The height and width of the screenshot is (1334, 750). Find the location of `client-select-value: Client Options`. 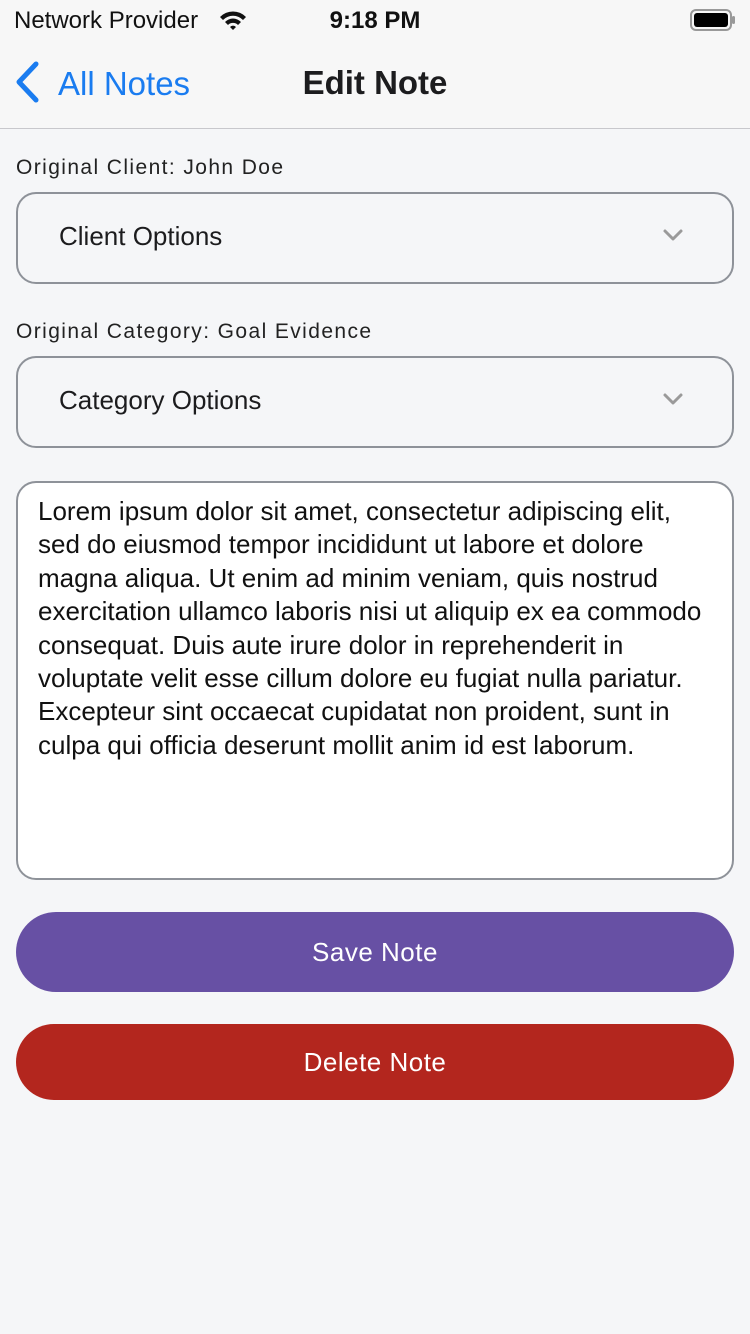

client-select-value: Client Options is located at coordinates (141, 236).